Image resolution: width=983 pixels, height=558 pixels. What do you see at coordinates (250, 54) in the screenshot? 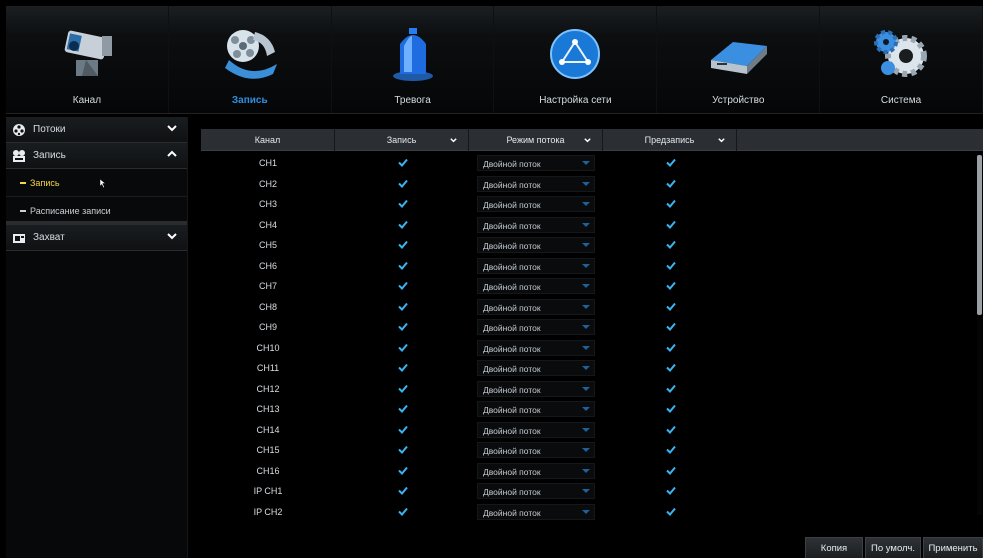
I see `film-reel-icon` at bounding box center [250, 54].